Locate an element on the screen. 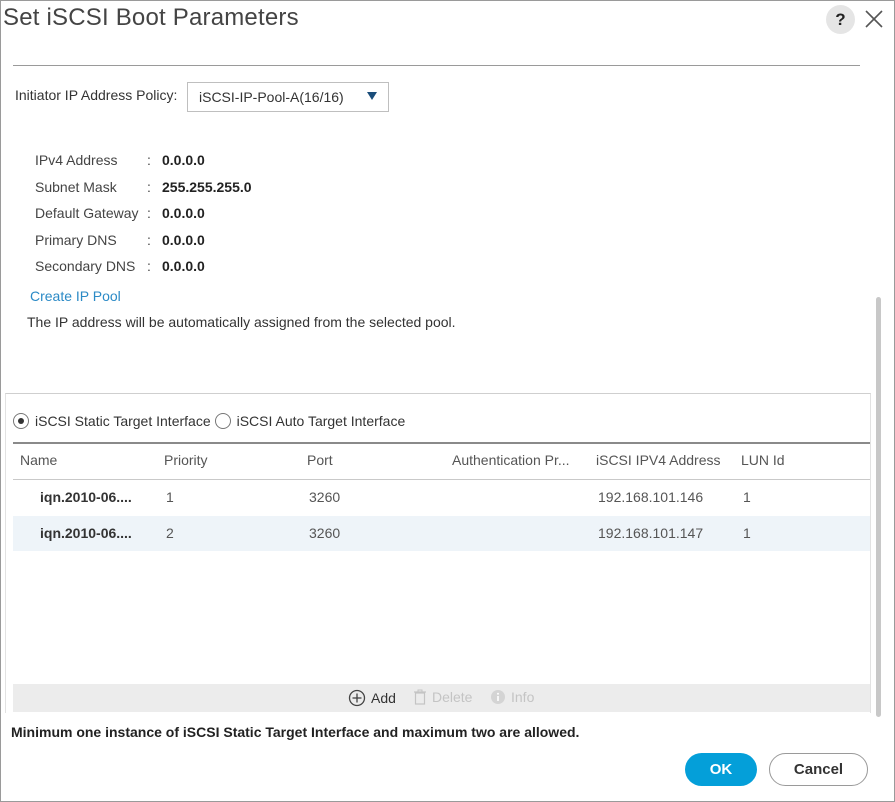 This screenshot has width=895, height=802. primary-dns-colon: : is located at coordinates (149, 240).